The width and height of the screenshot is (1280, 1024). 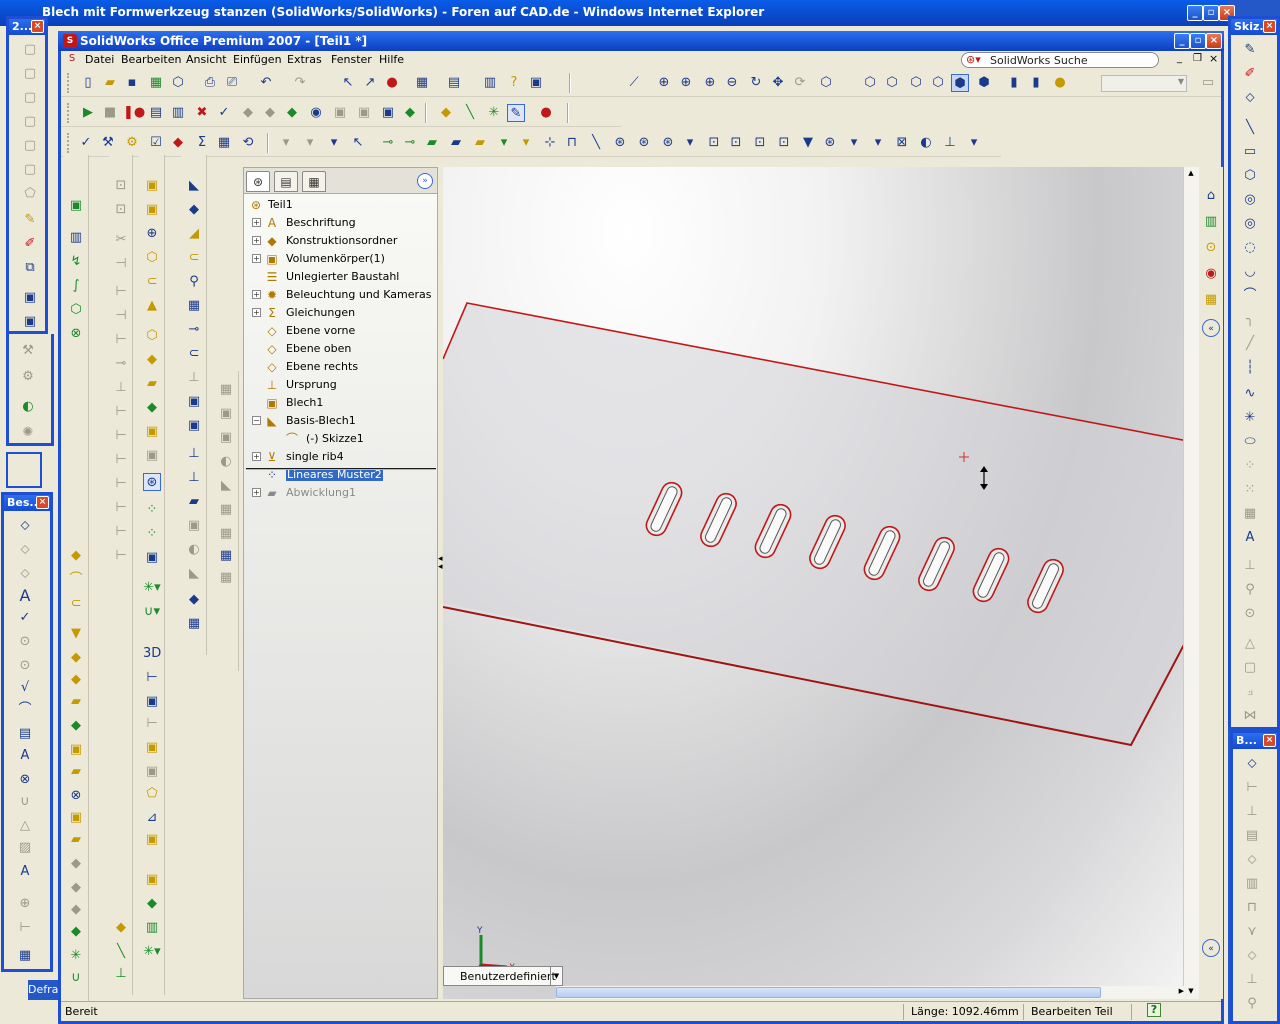 What do you see at coordinates (732, 83) in the screenshot?
I see `zoom-select-icon: ⊖` at bounding box center [732, 83].